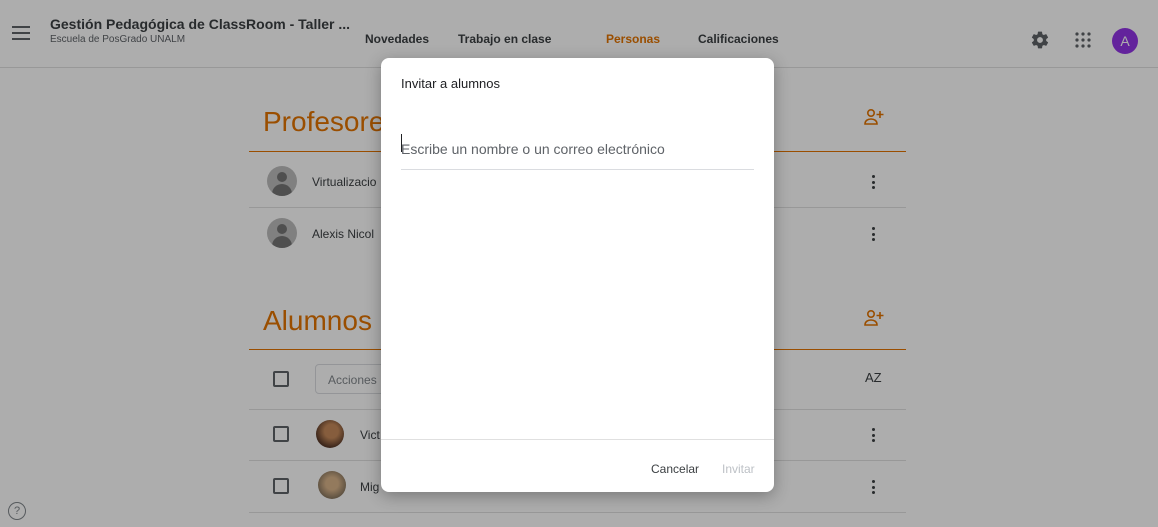 The width and height of the screenshot is (1158, 527). I want to click on text-caret, so click(401, 143).